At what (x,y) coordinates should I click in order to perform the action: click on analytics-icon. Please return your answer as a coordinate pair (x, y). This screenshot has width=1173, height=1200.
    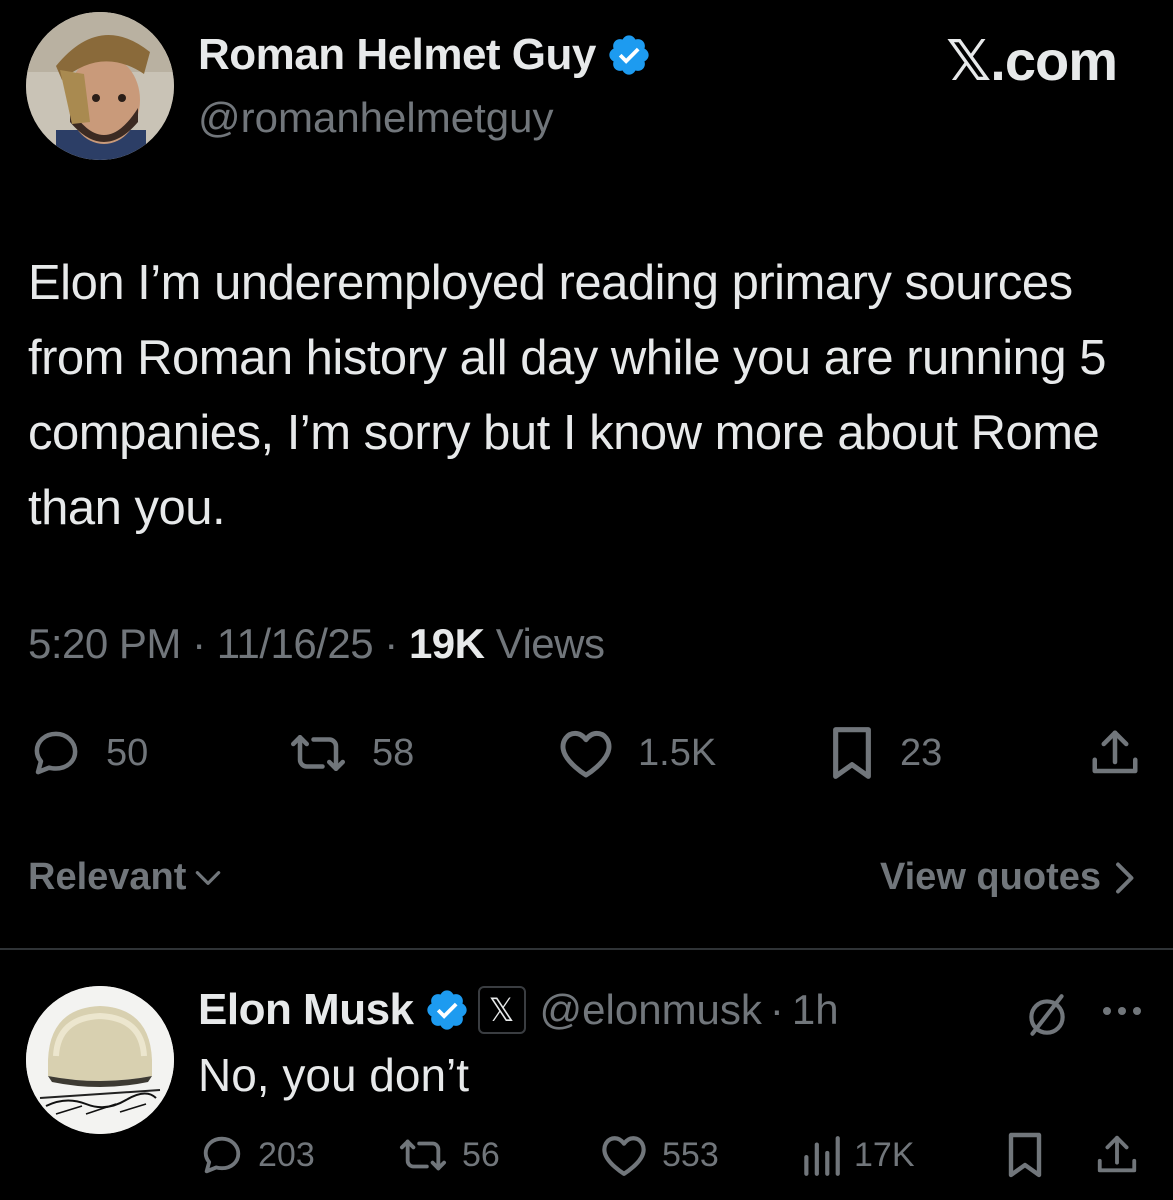
    Looking at the image, I should click on (821, 1155).